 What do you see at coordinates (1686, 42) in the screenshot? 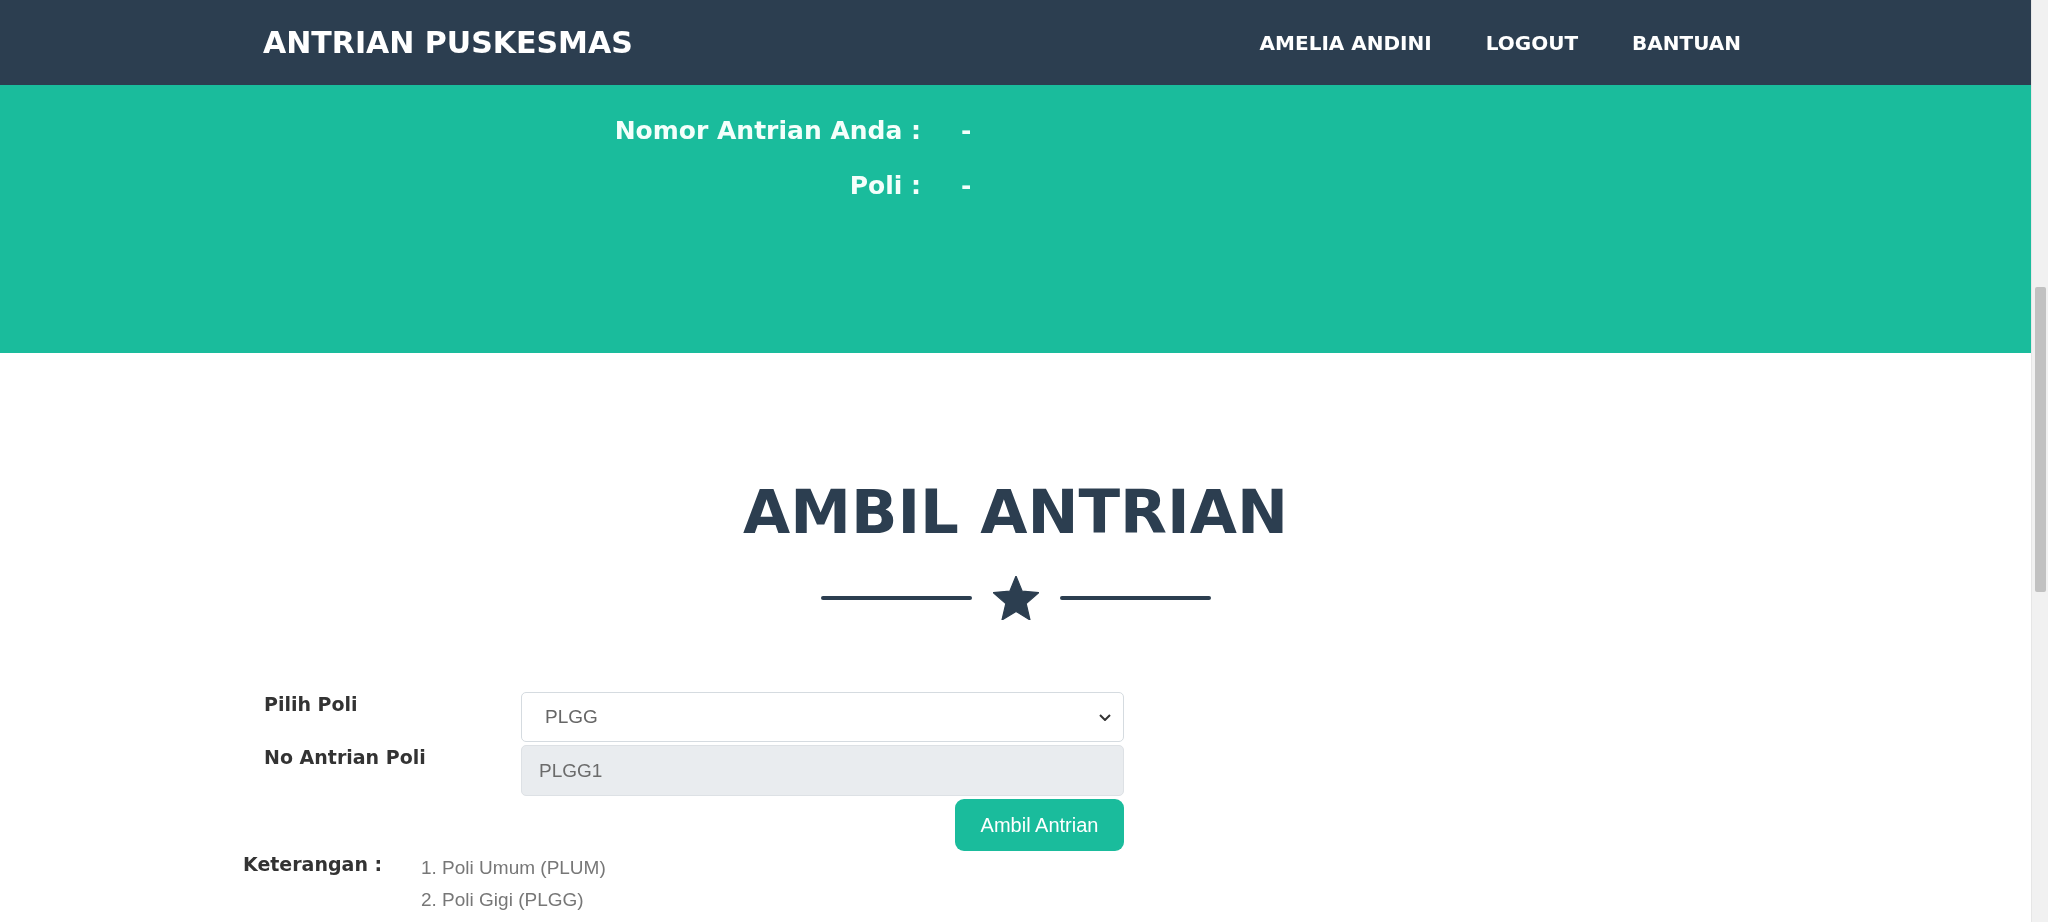
I see `nav-link: BANTUAN` at bounding box center [1686, 42].